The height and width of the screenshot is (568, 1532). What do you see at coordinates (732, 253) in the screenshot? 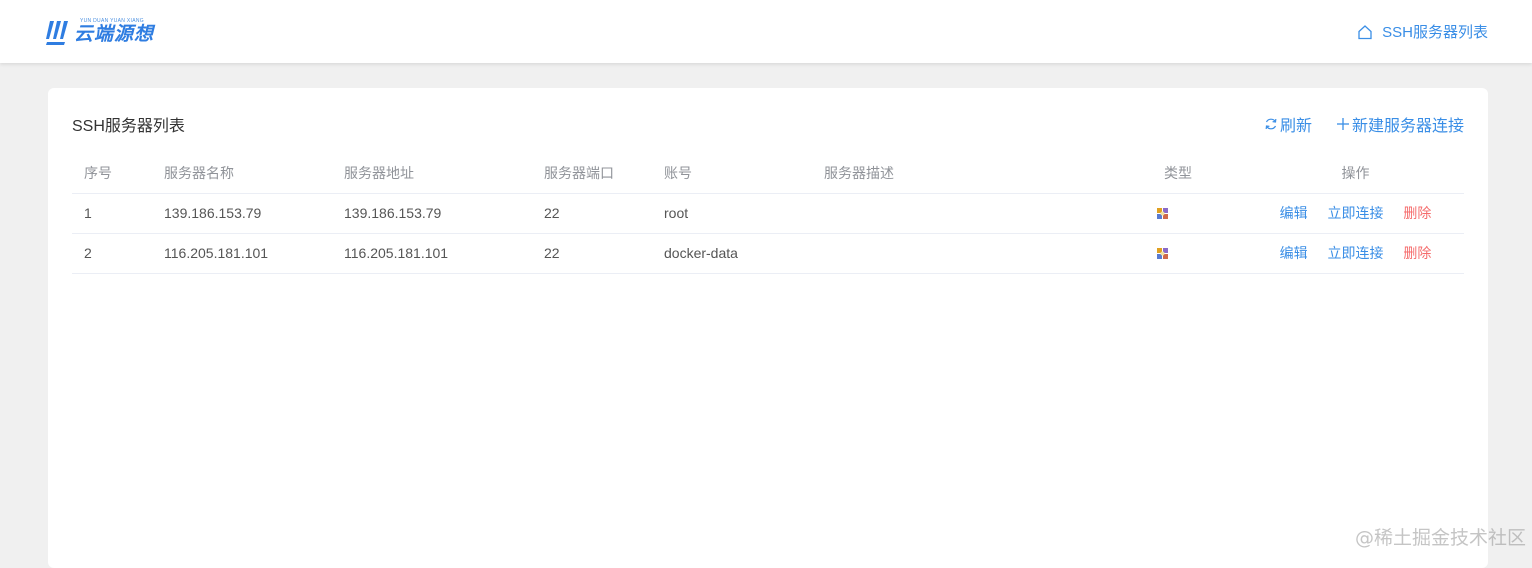
I see `cell-account: docker-data` at bounding box center [732, 253].